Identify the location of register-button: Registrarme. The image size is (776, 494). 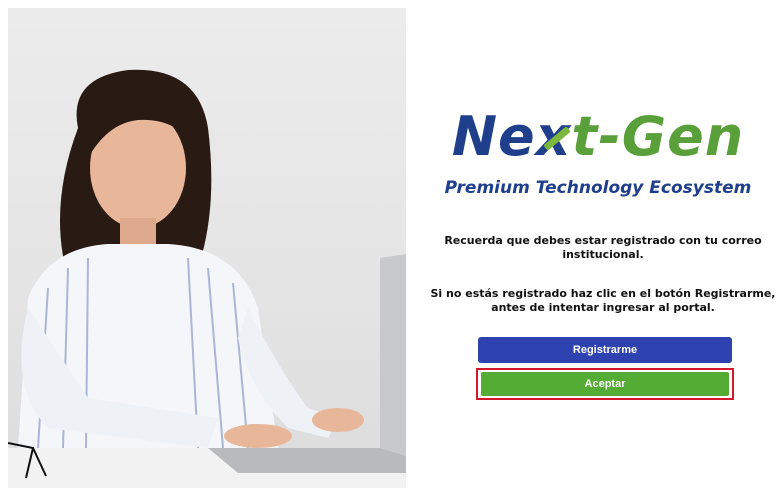
(605, 350).